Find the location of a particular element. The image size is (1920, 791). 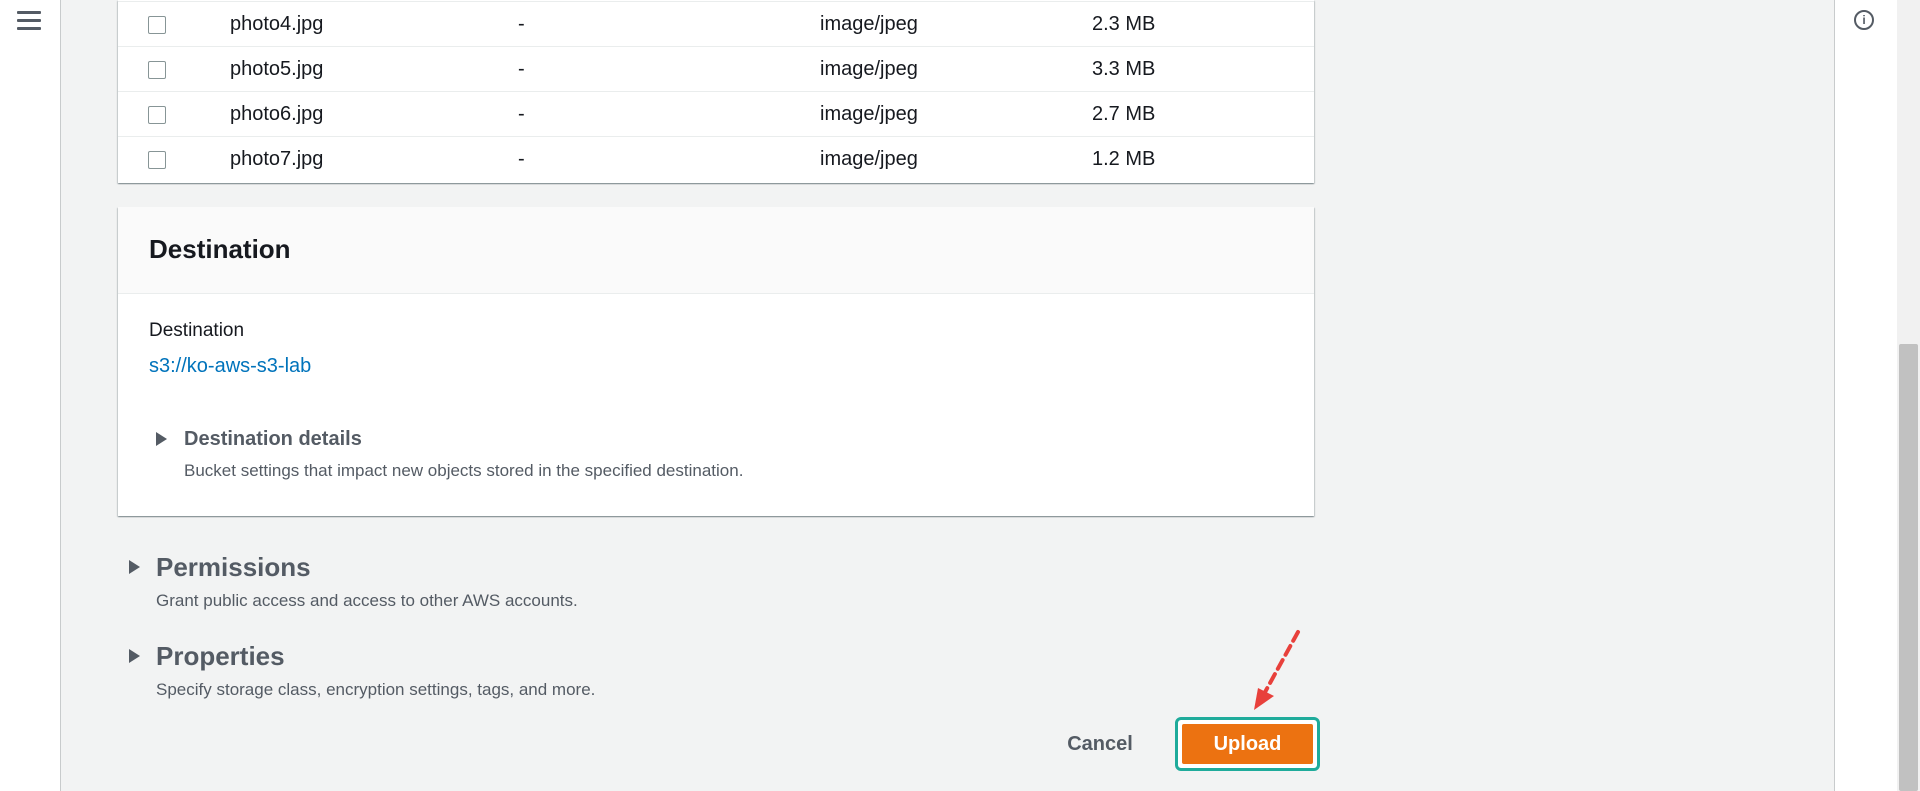

page-scrollbar-thumb is located at coordinates (1908, 567).